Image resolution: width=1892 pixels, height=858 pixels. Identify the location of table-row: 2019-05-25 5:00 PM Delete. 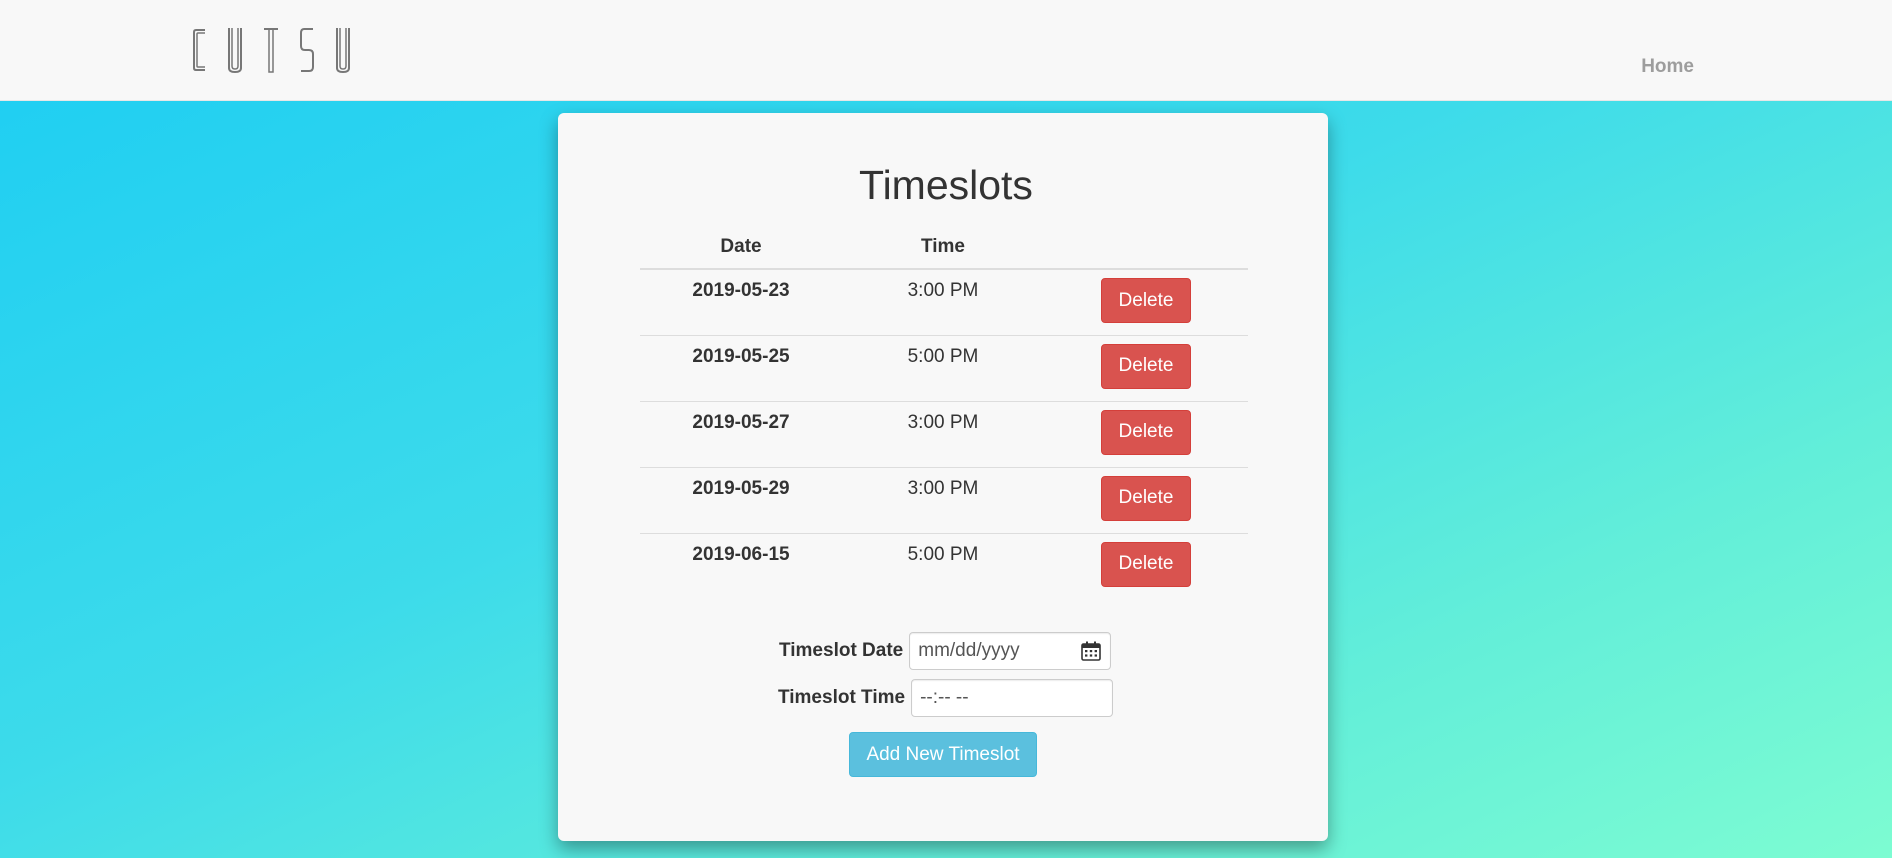
(944, 367).